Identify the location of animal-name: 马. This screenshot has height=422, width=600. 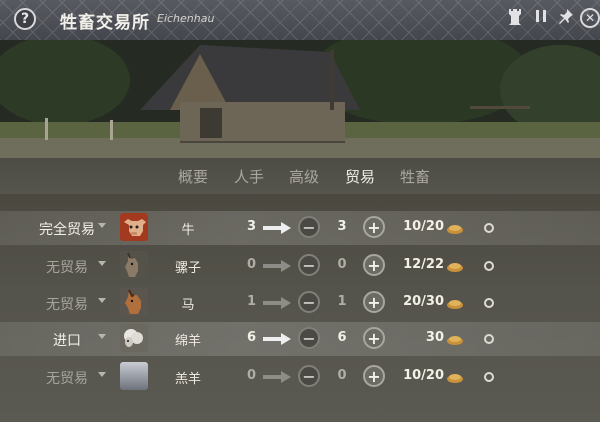
(188, 305).